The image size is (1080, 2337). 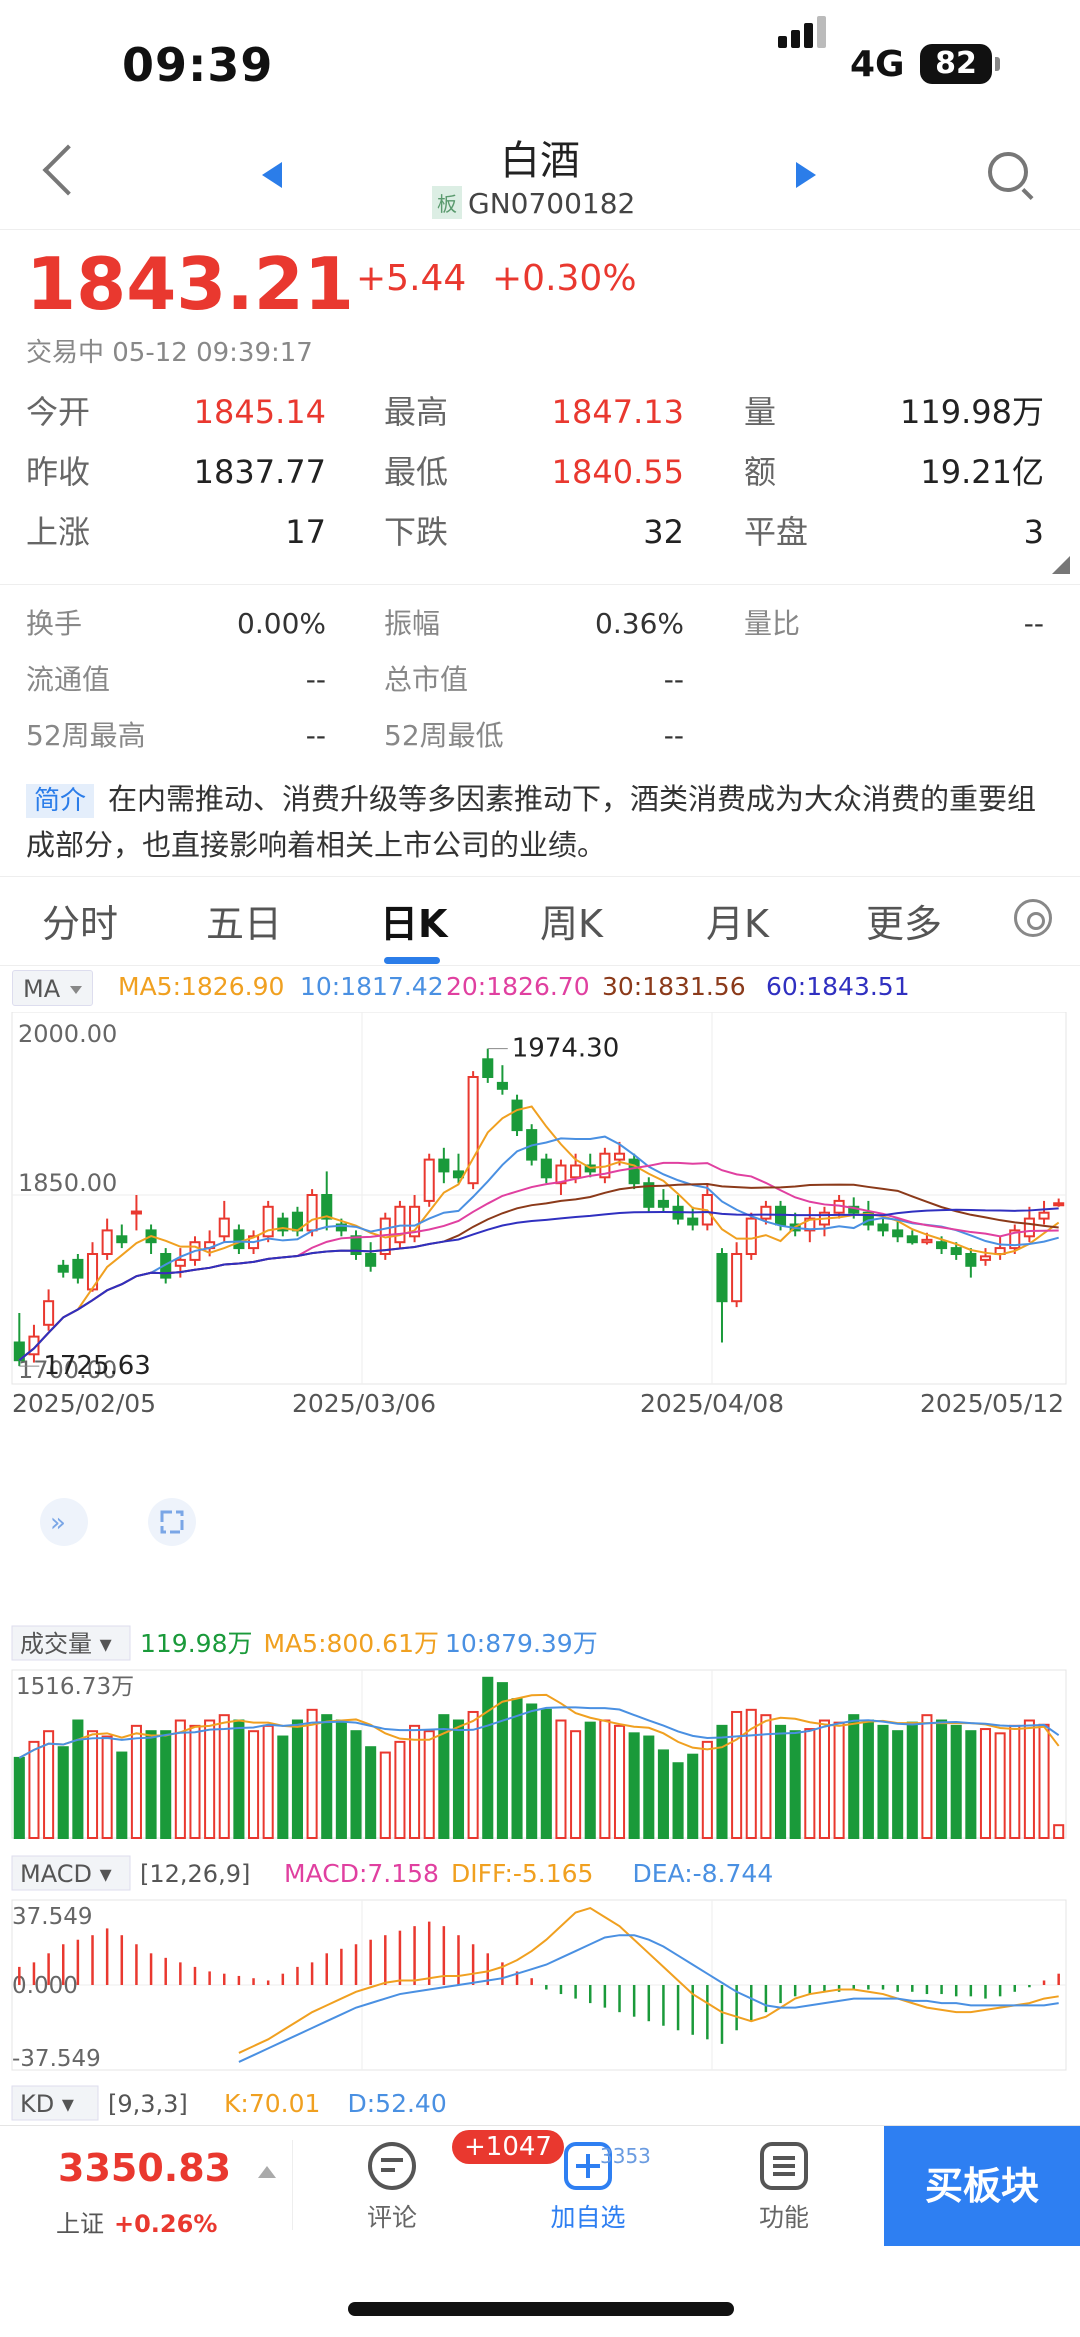 I want to click on index-value: 3350.83, so click(x=144, y=2168).